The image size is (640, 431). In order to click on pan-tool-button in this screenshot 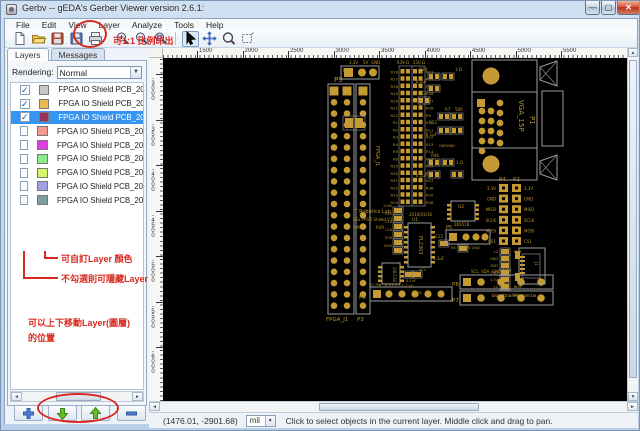, I will do `click(209, 39)`.